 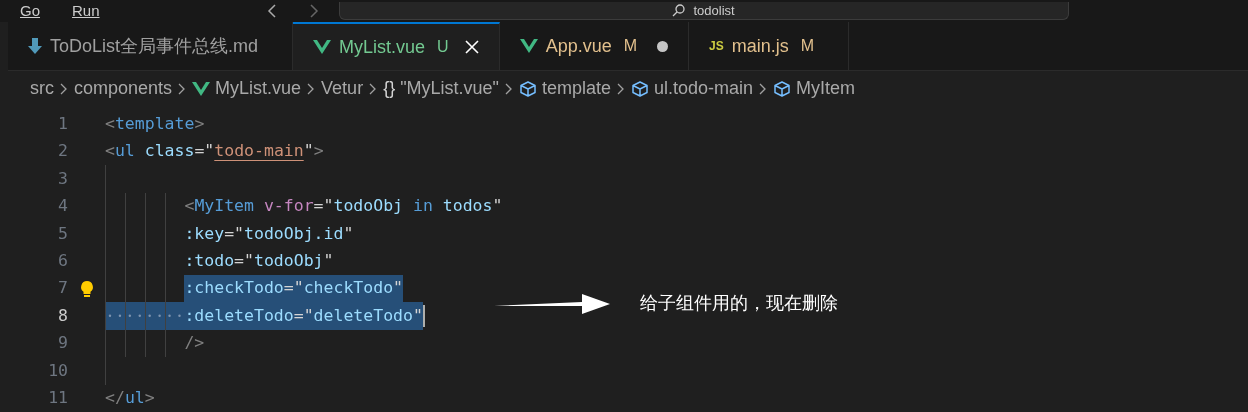 I want to click on search-field: todolist, so click(x=703, y=11).